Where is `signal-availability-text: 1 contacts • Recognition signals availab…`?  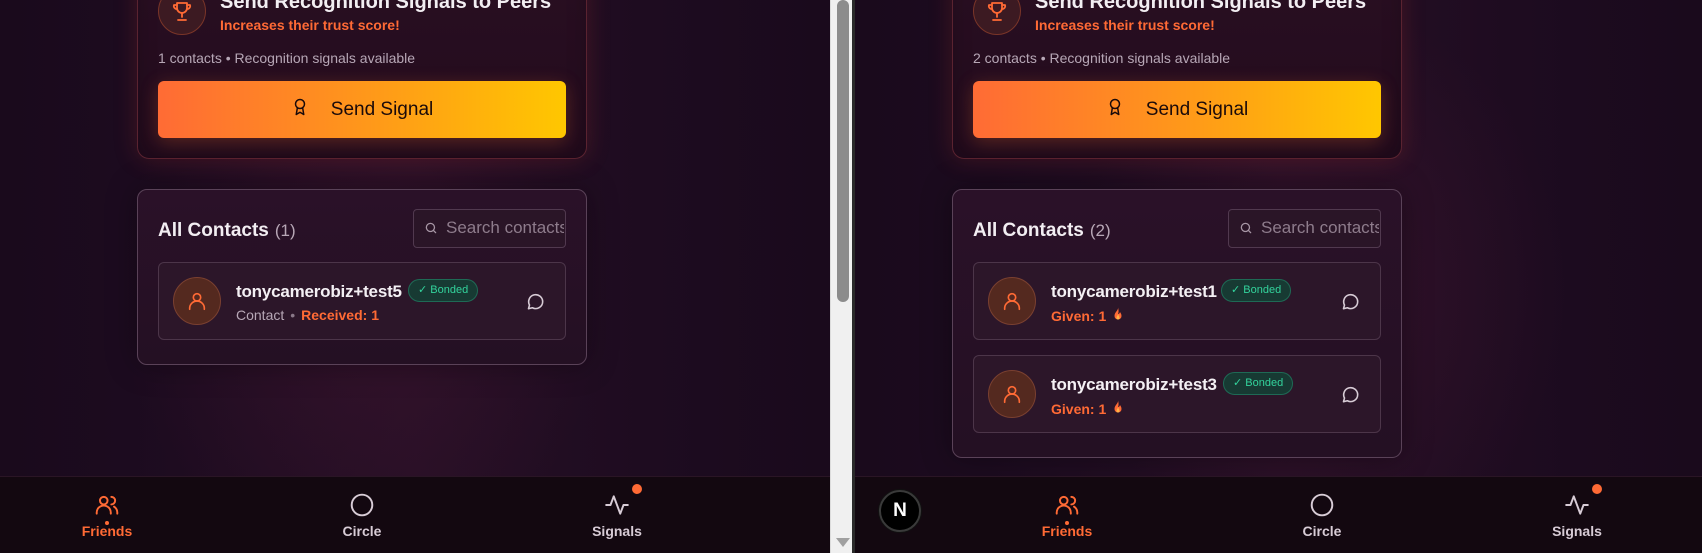
signal-availability-text: 1 contacts • Recognition signals availab… is located at coordinates (287, 58).